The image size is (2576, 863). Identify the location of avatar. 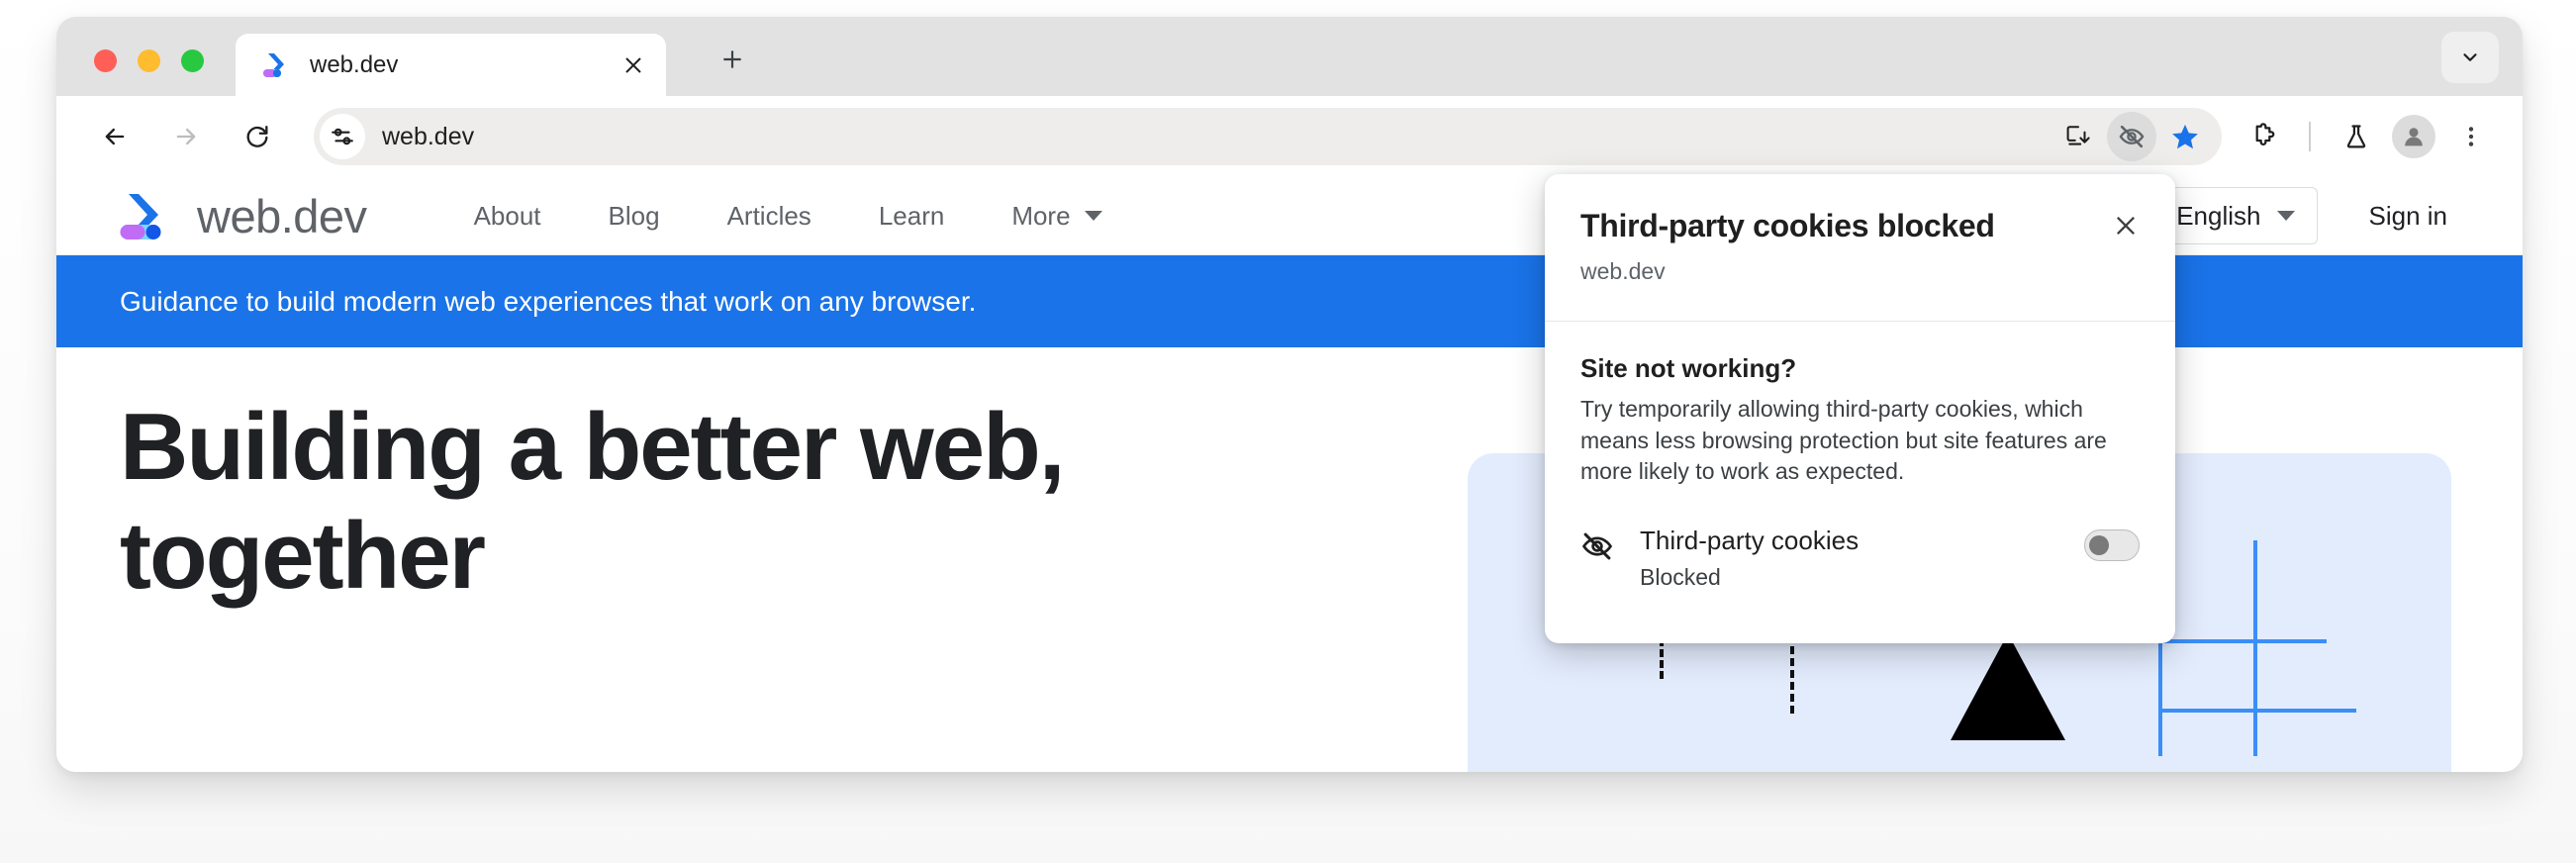
(2413, 136).